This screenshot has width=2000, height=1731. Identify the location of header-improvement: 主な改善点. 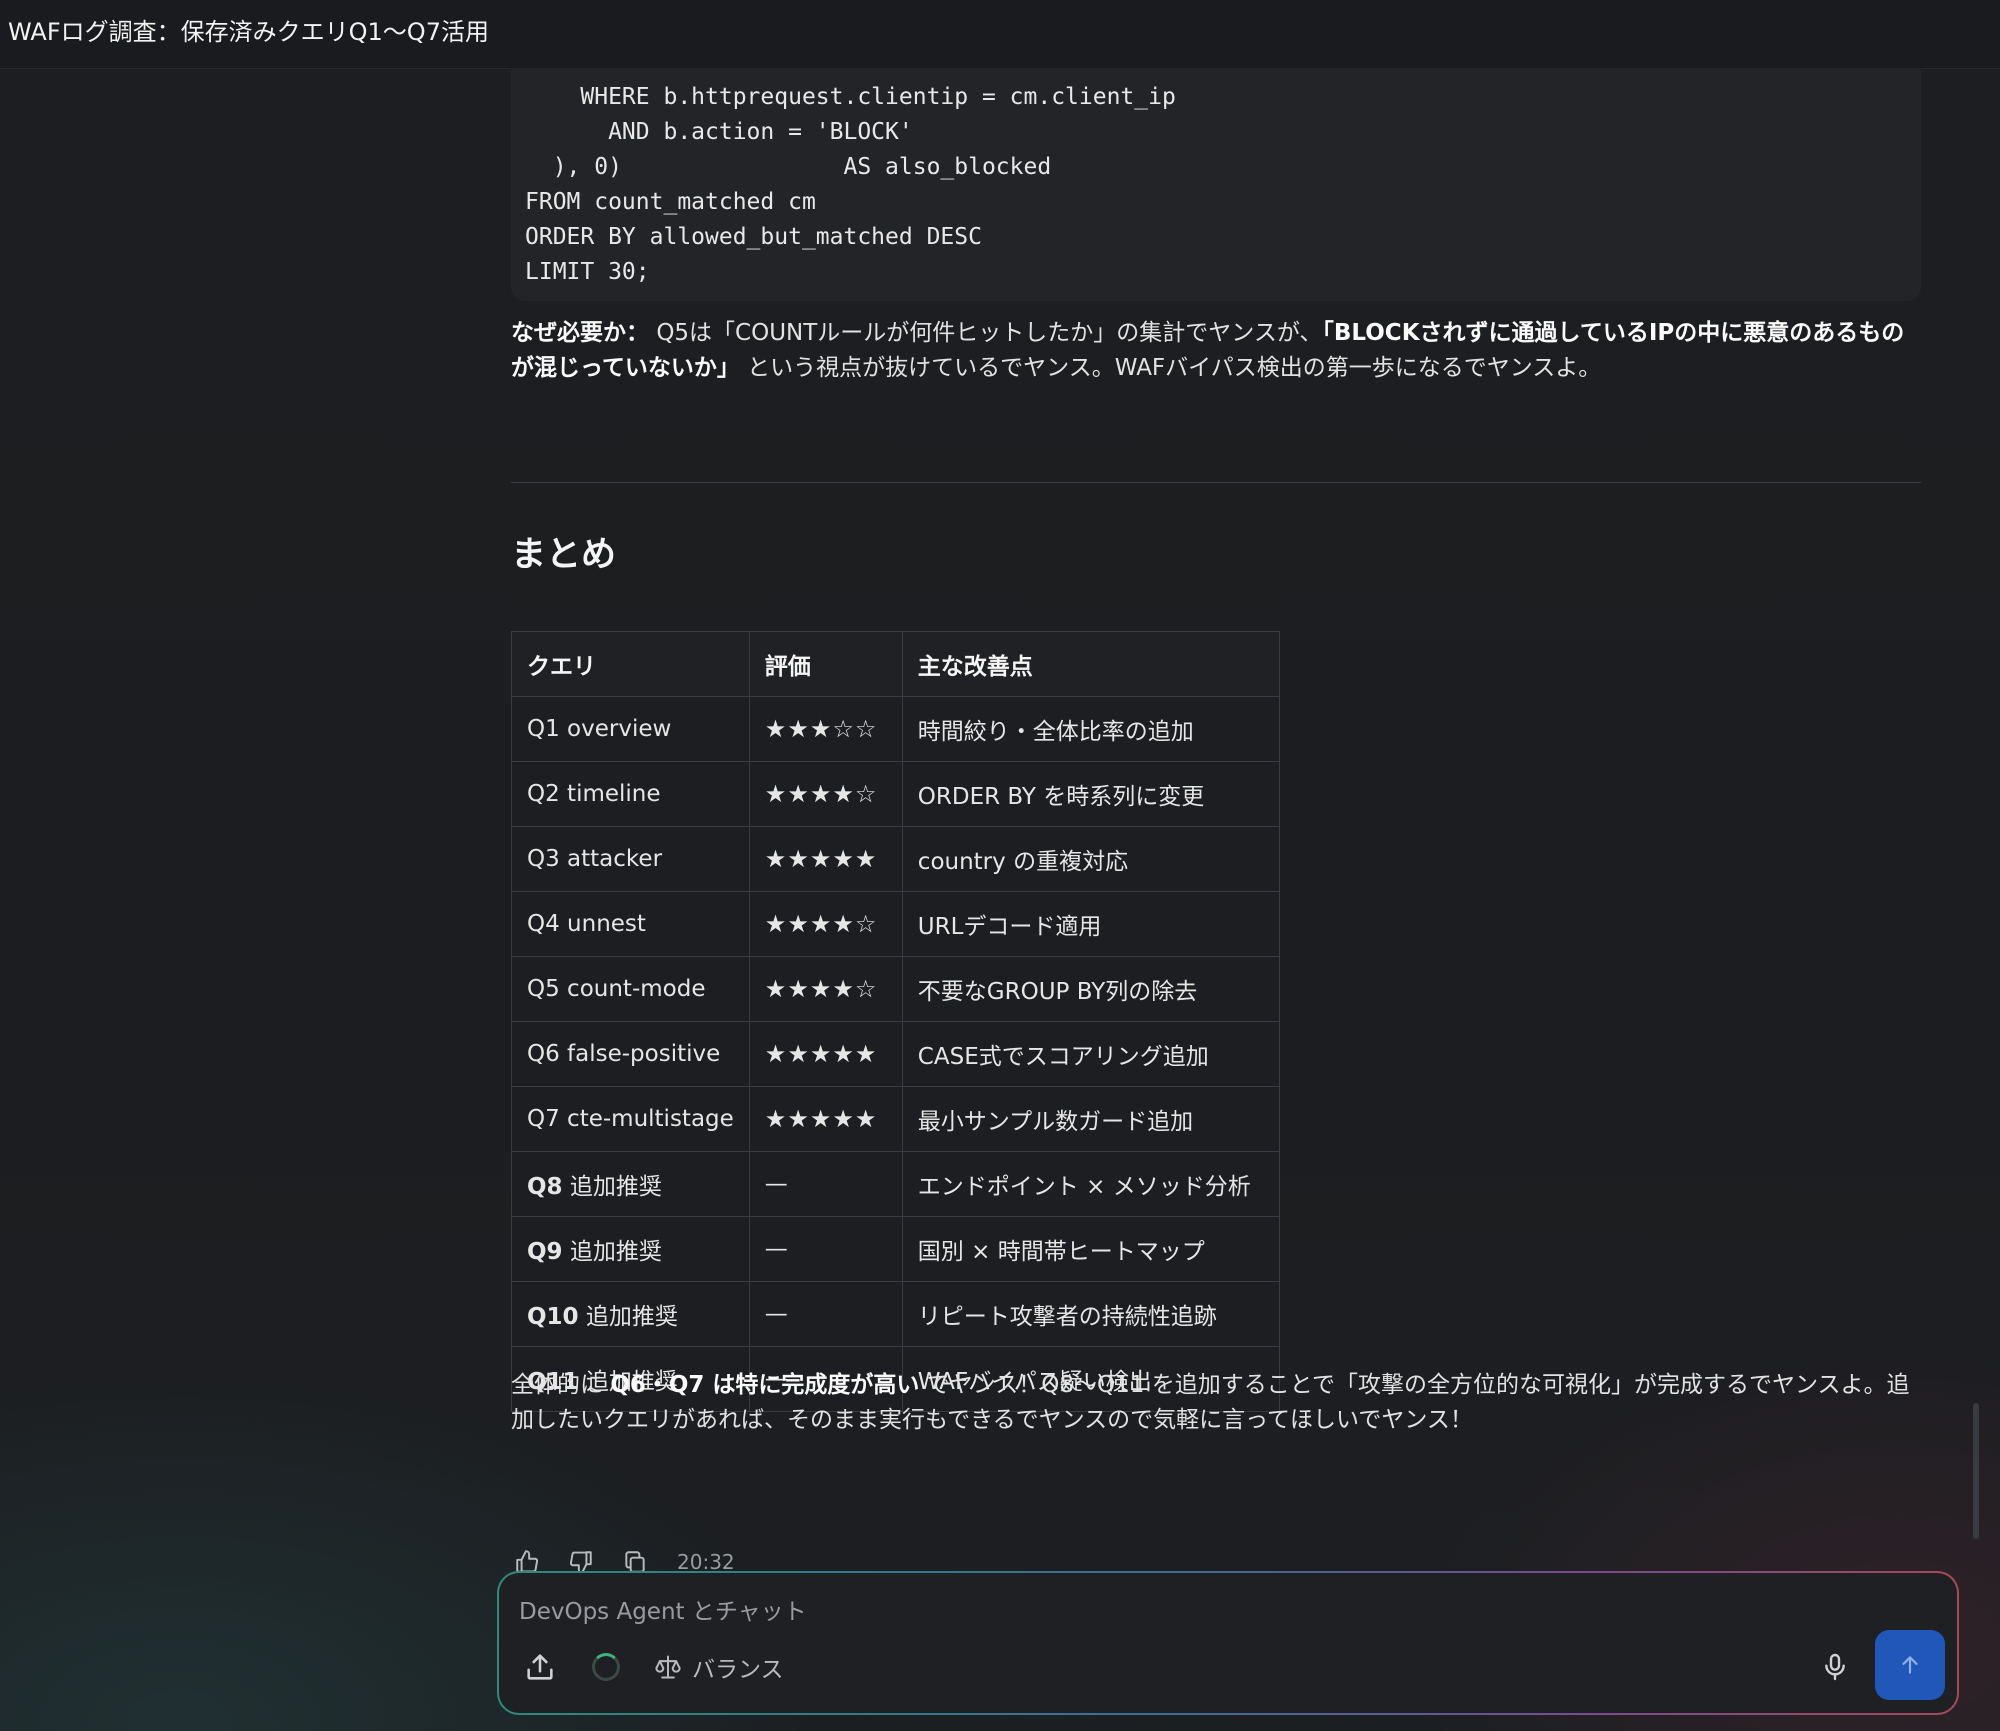
(1090, 664).